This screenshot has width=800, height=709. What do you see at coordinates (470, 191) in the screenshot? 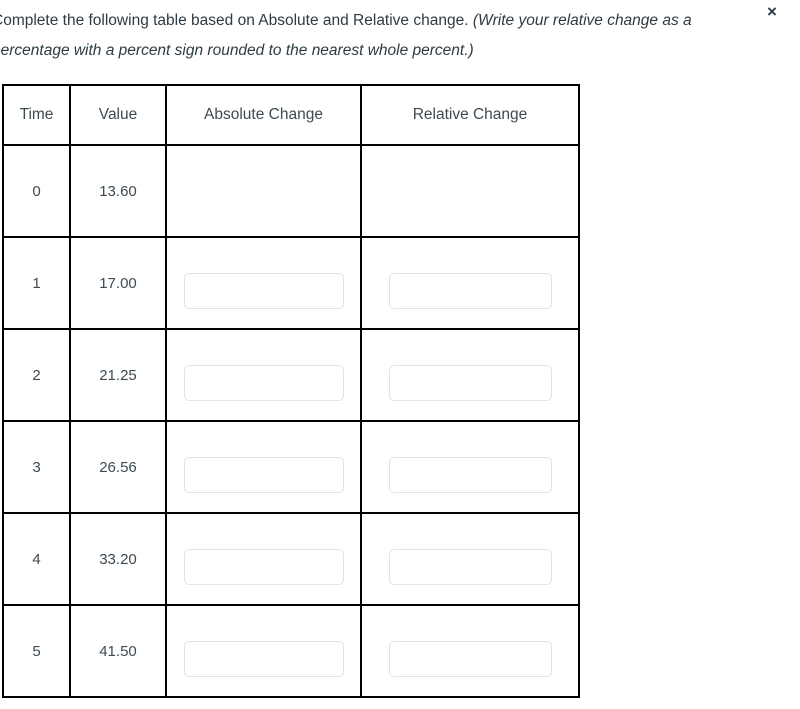
I see `cell-relative-change-blacked` at bounding box center [470, 191].